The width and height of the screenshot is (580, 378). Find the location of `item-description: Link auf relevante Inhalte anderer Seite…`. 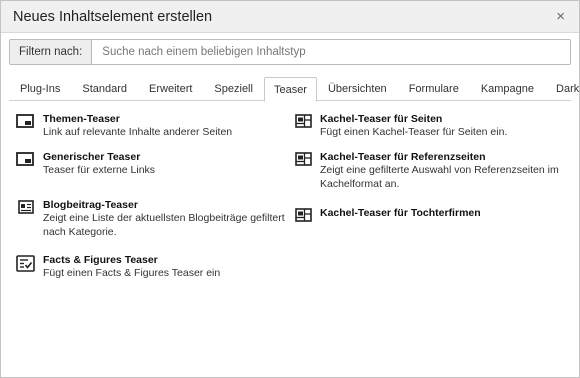

item-description: Link auf relevante Inhalte anderer Seite… is located at coordinates (138, 132).